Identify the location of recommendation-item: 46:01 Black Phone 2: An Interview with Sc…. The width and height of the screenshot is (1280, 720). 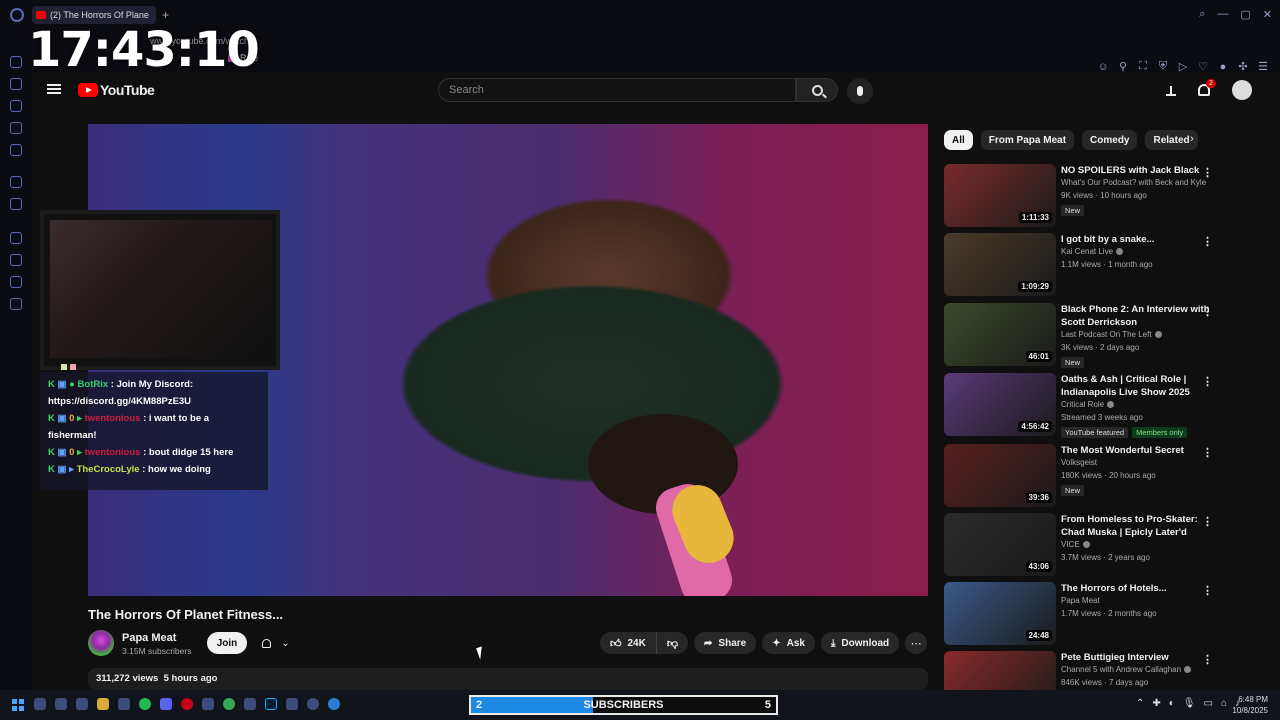
(1079, 335).